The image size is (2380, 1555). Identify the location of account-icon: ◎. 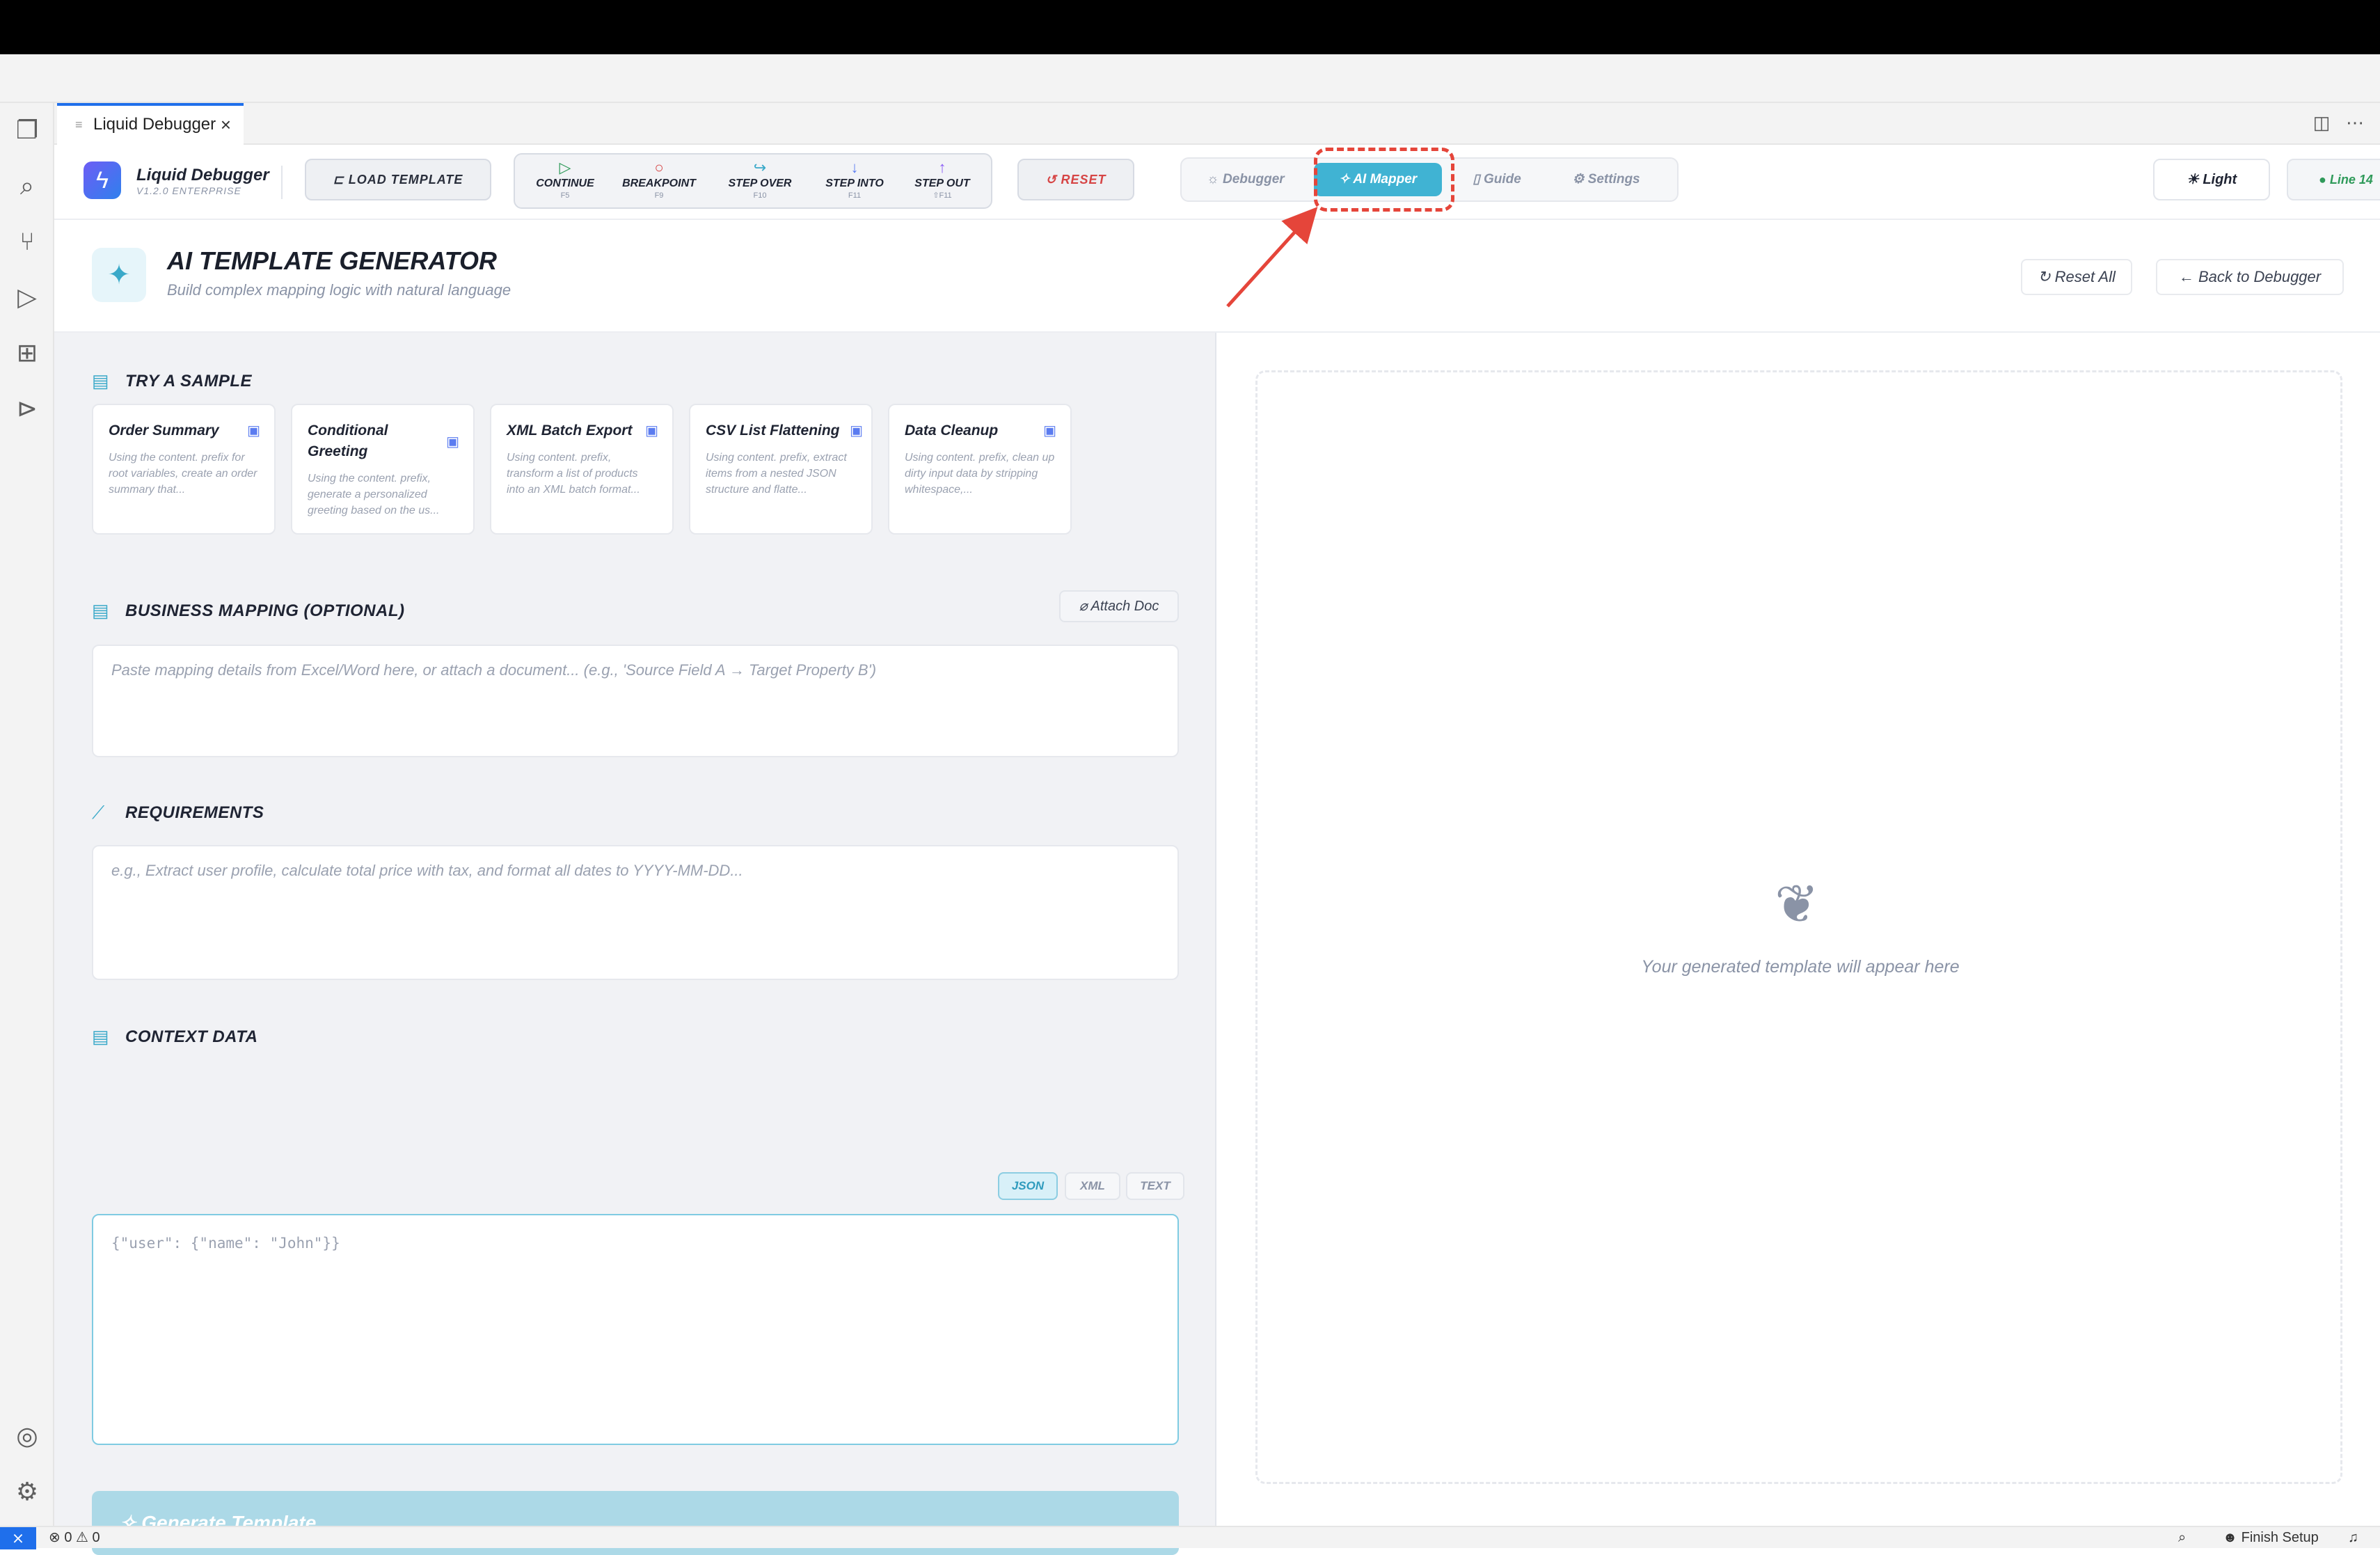
(27, 1436).